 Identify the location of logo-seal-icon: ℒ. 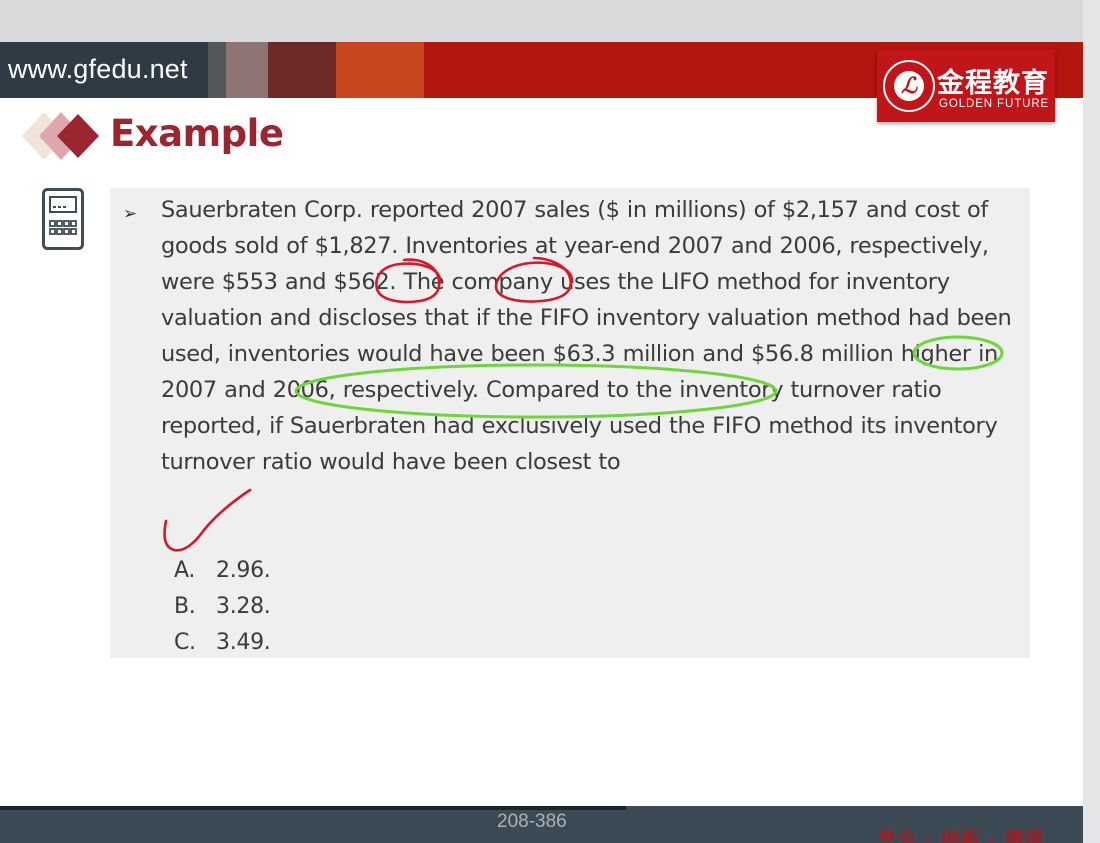
(909, 86).